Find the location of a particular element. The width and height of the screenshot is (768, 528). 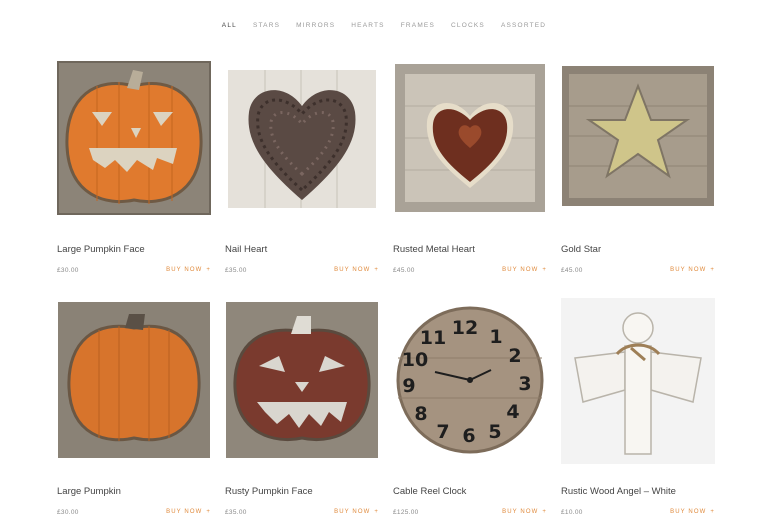

clock-numeral: 6 is located at coordinates (468, 436).